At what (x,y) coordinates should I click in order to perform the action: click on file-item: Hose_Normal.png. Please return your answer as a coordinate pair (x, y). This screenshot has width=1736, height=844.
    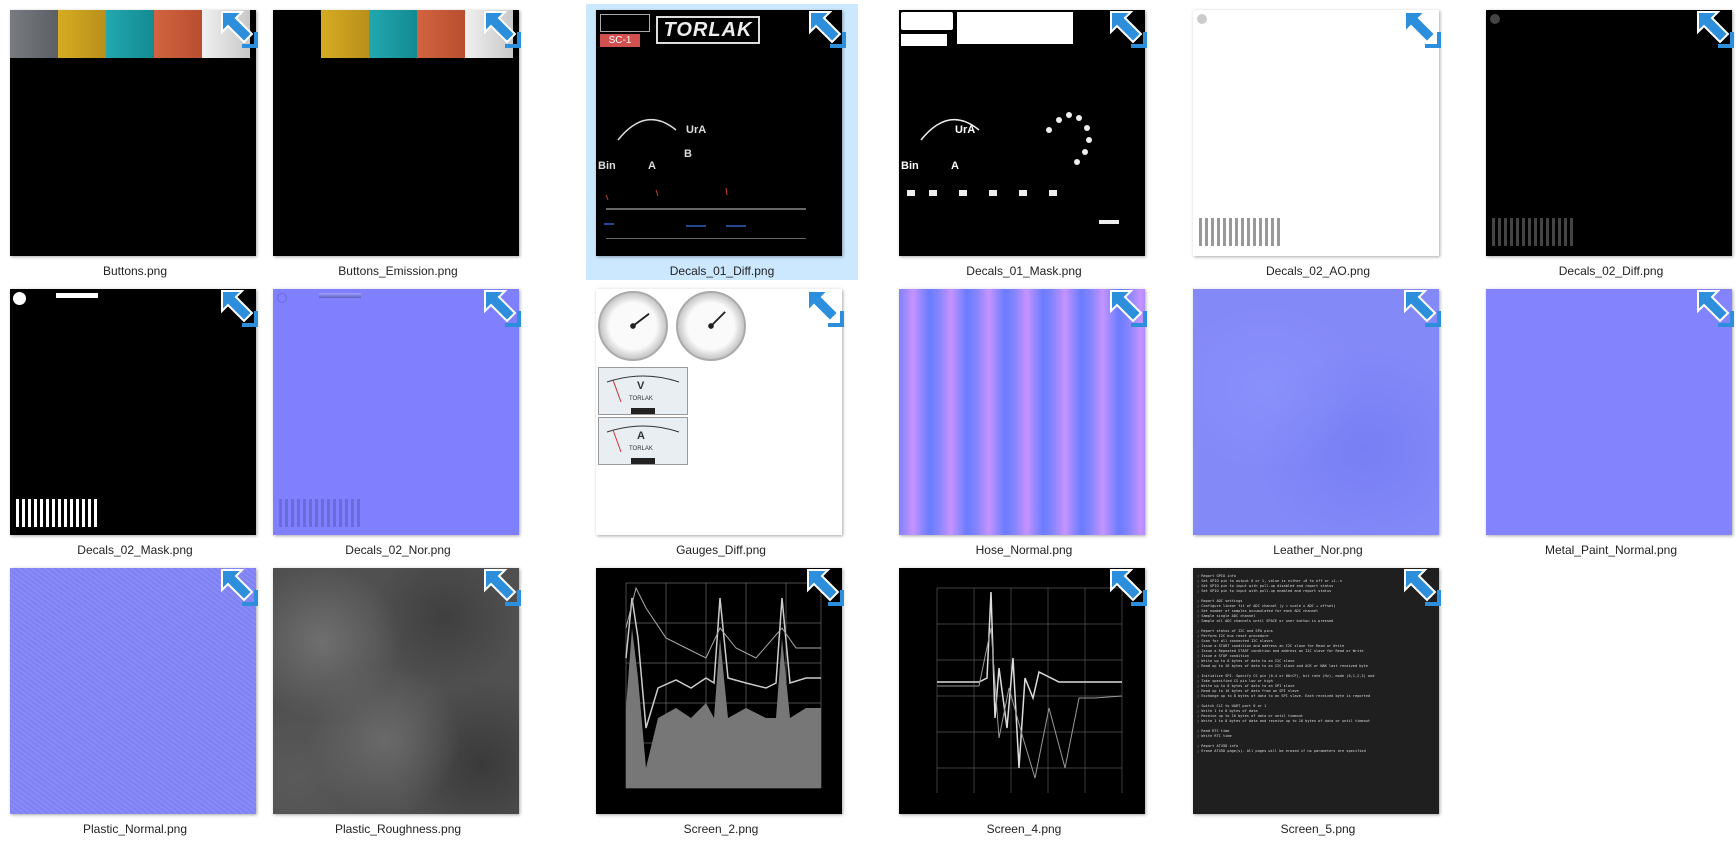
    Looking at the image, I should click on (1024, 418).